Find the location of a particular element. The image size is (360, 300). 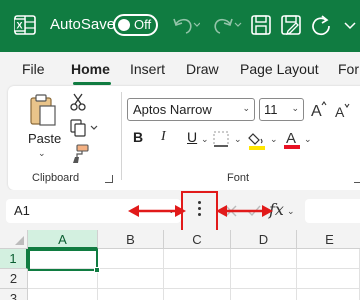

resize-handle-highlight is located at coordinates (199, 211).